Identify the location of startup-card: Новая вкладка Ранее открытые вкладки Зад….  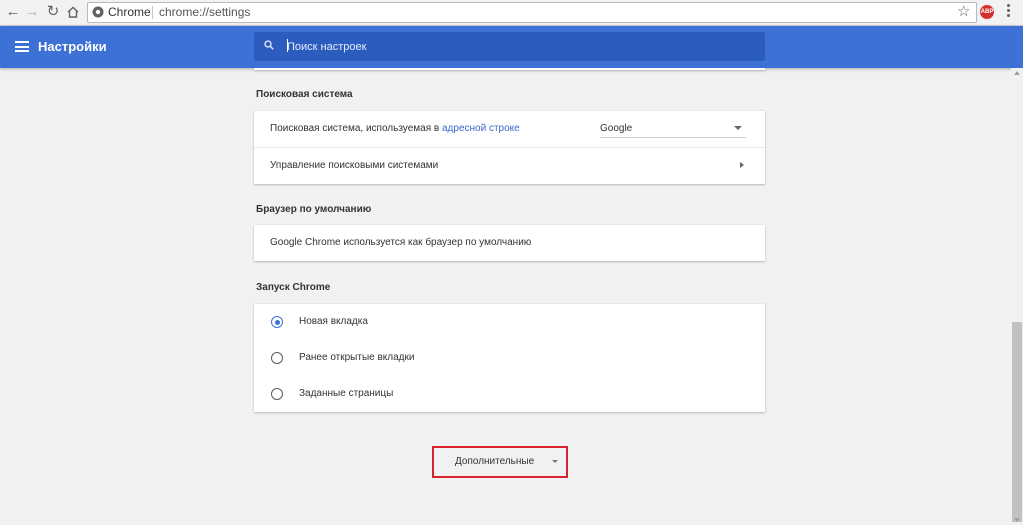
(509, 358).